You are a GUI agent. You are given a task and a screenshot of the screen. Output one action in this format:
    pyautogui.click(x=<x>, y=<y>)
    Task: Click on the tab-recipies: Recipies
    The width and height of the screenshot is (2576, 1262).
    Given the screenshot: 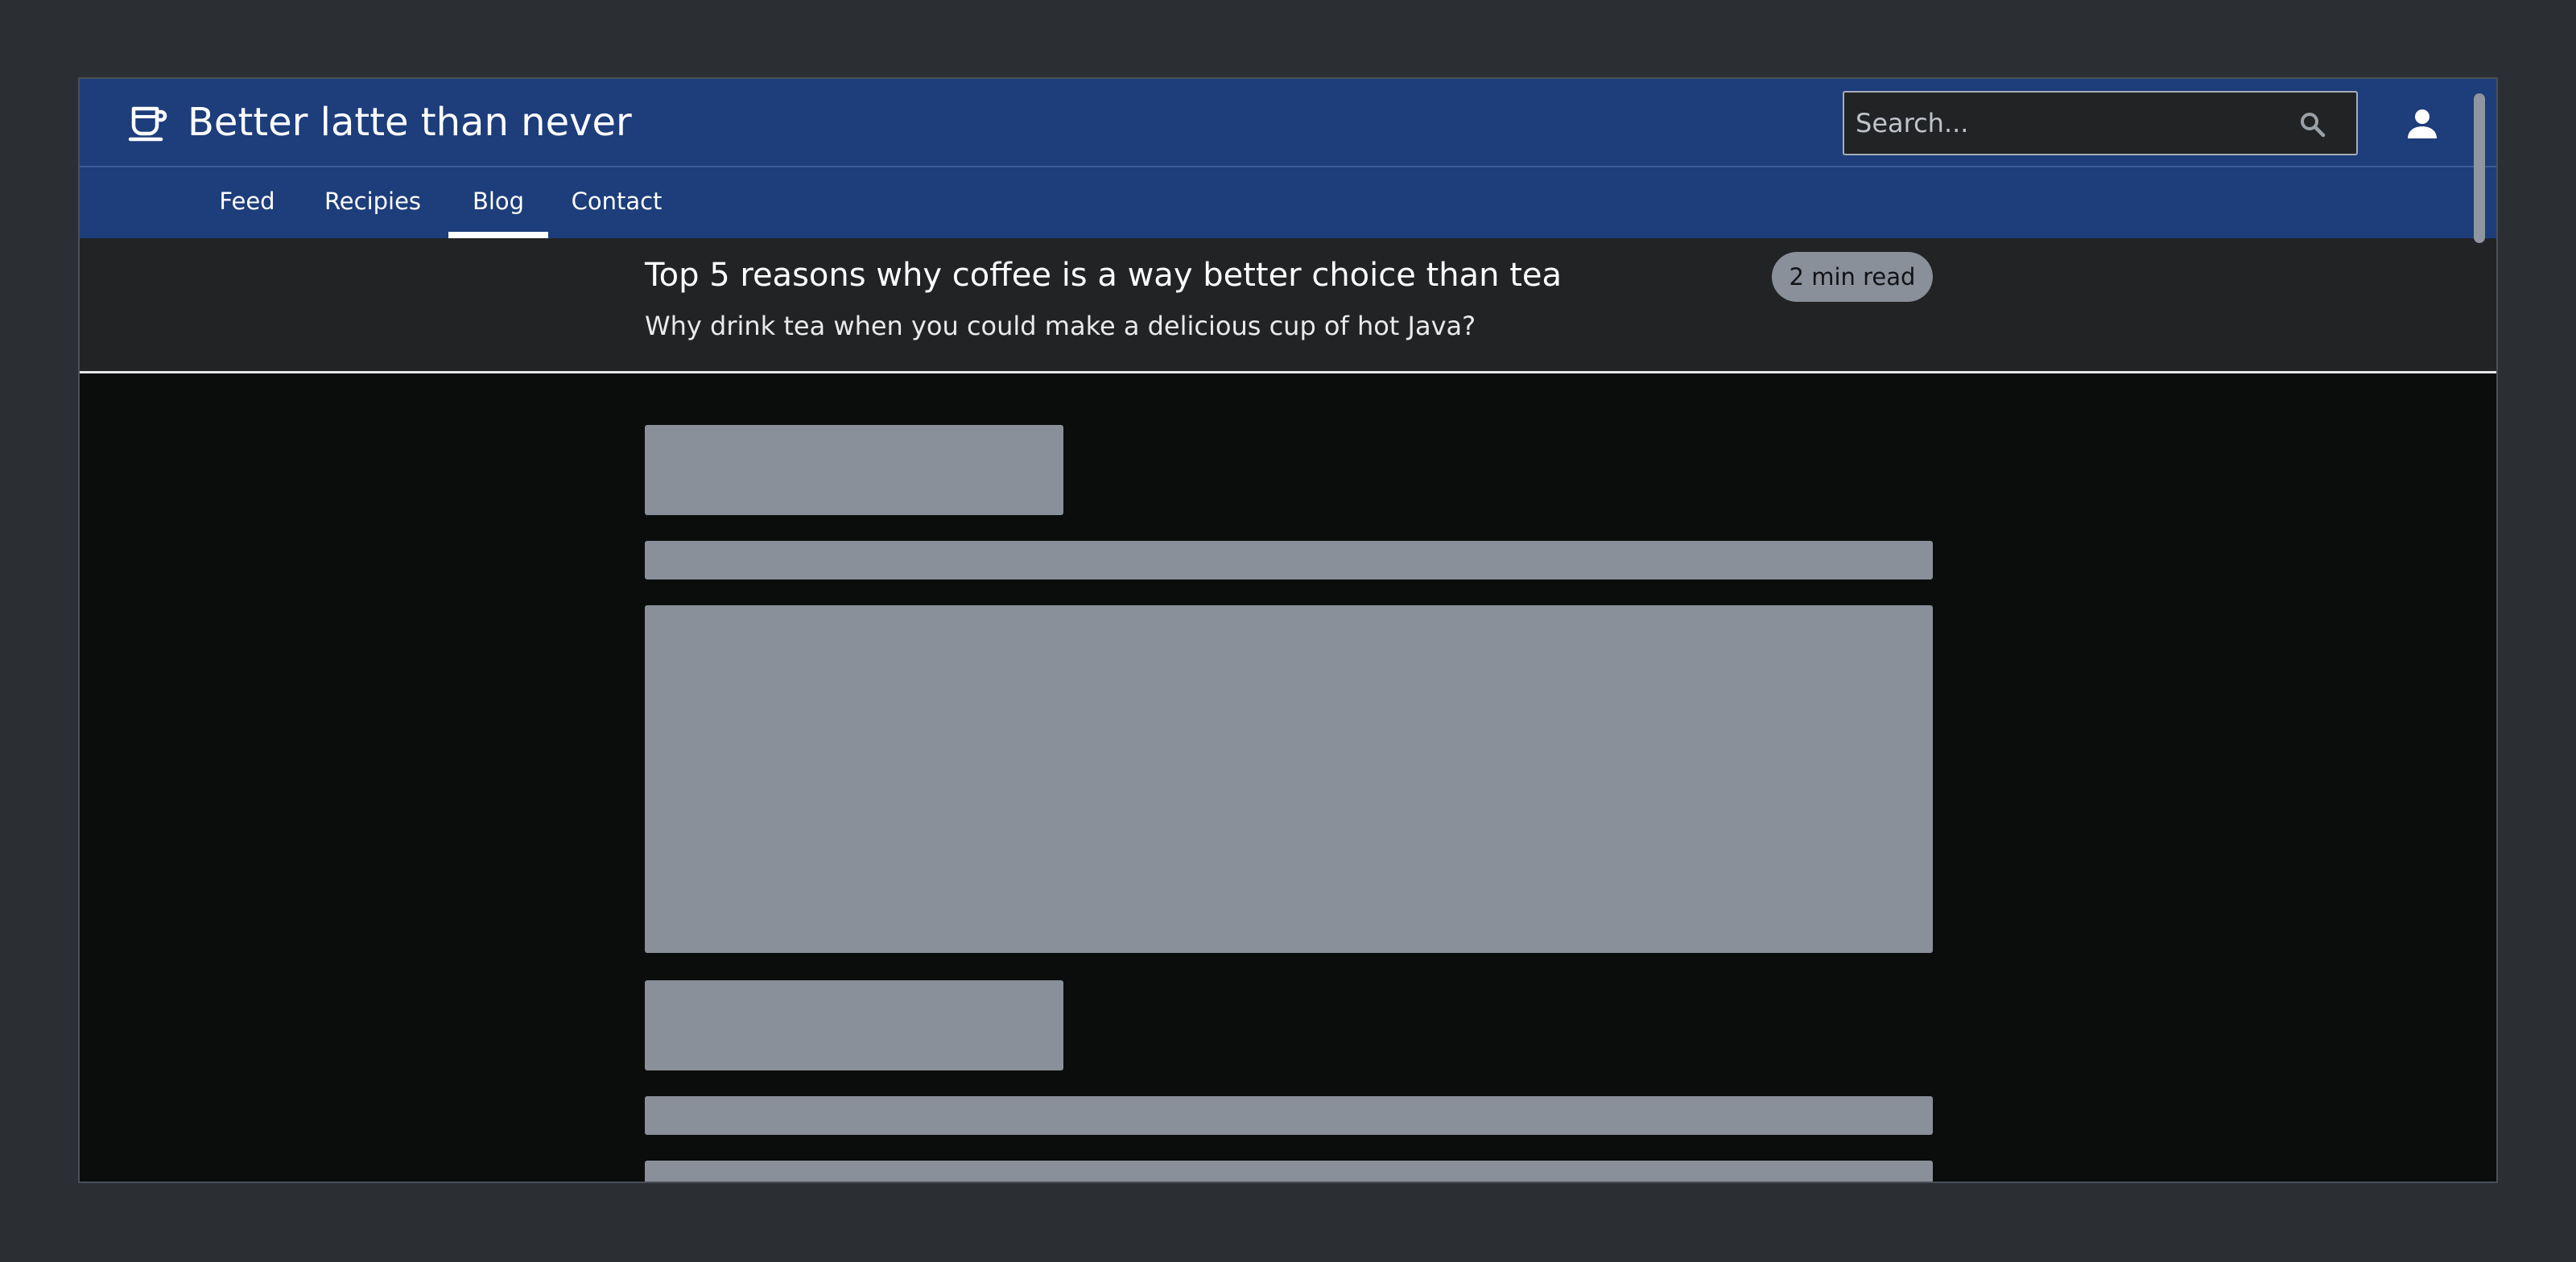 What is the action you would take?
    pyautogui.click(x=372, y=202)
    